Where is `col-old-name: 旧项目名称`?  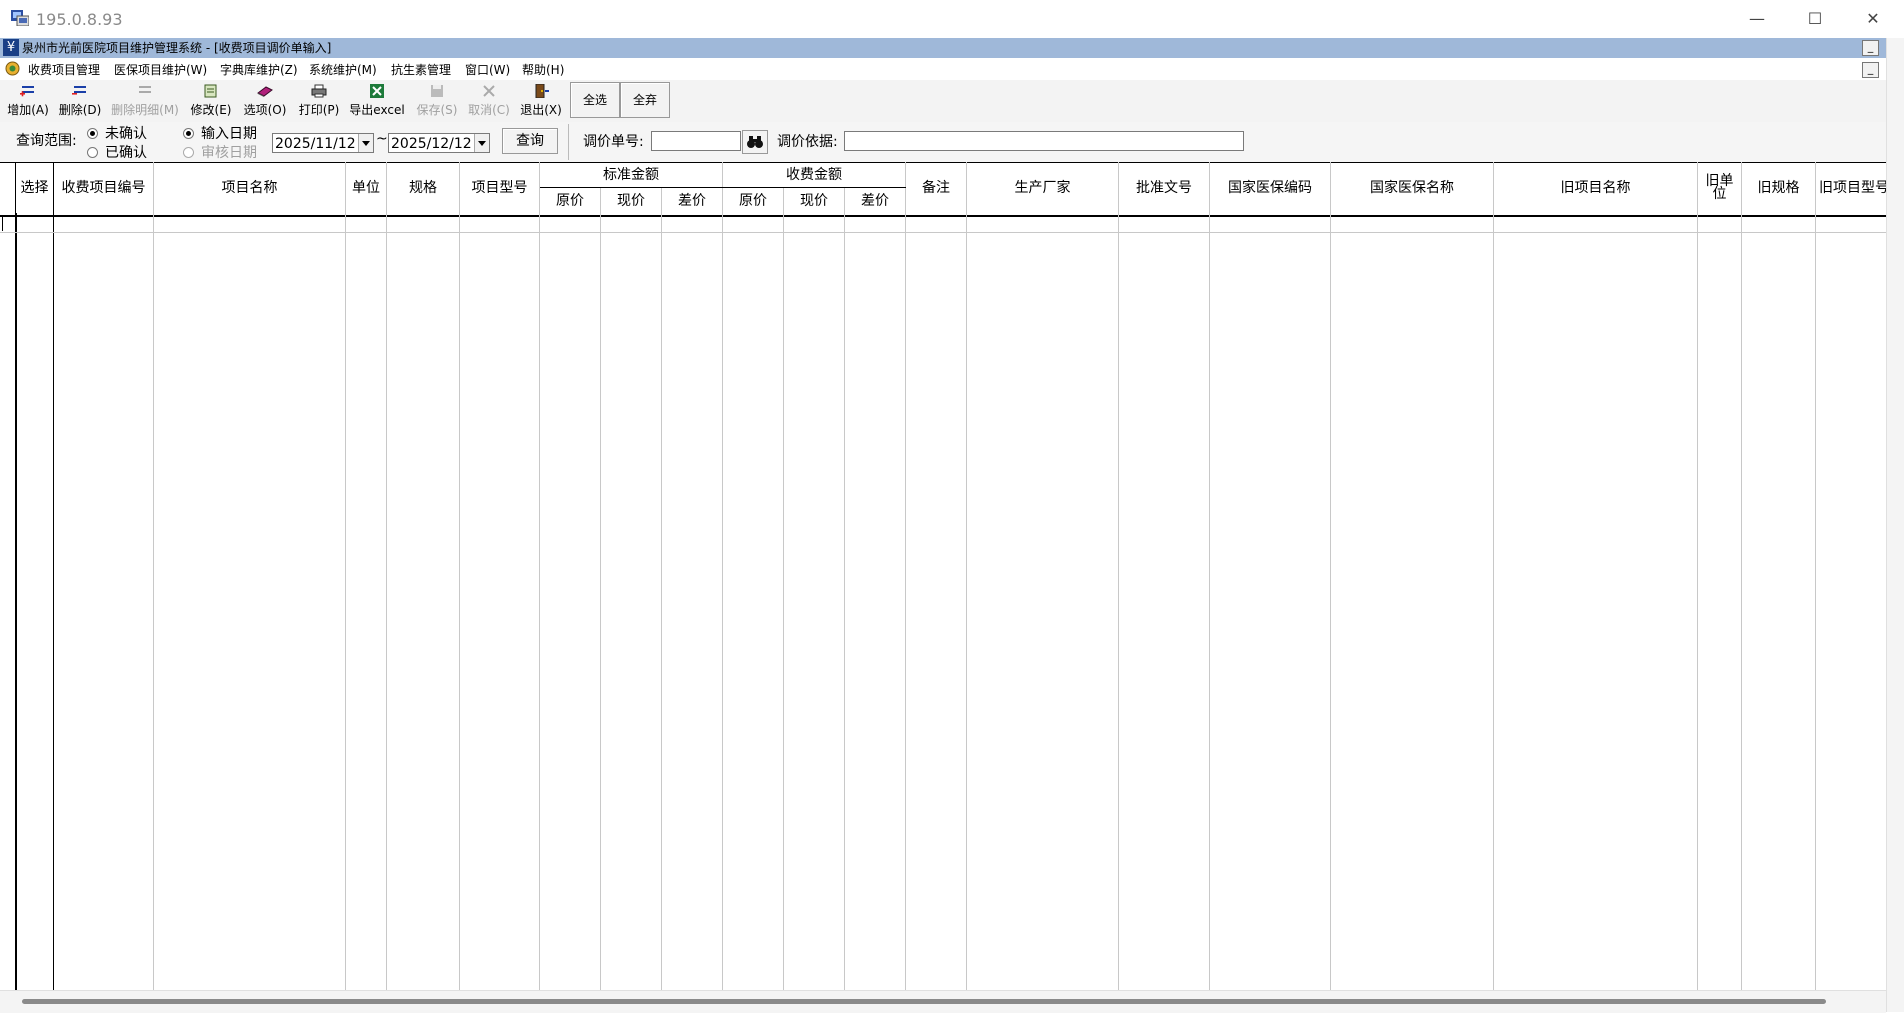
col-old-name: 旧项目名称 is located at coordinates (1595, 188).